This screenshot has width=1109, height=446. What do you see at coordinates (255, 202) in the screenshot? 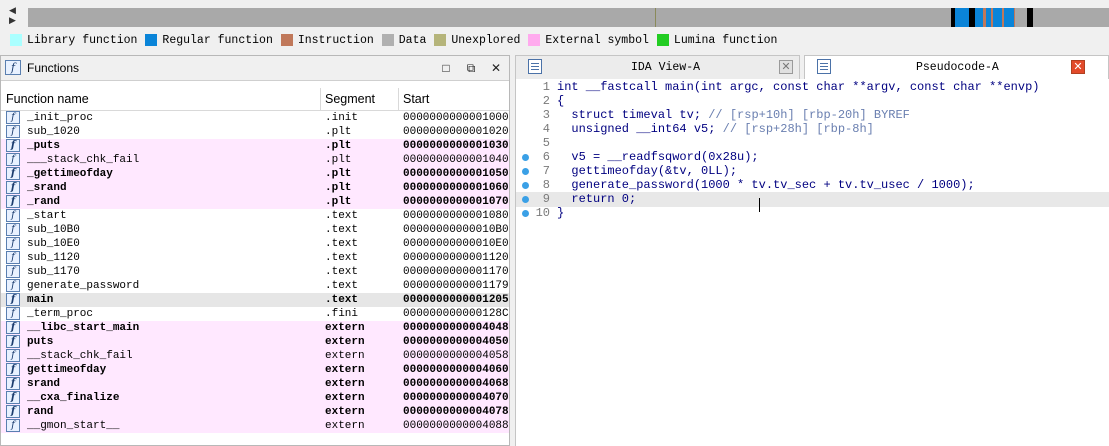
I see `table-row: f _rand .plt 0000000000001070` at bounding box center [255, 202].